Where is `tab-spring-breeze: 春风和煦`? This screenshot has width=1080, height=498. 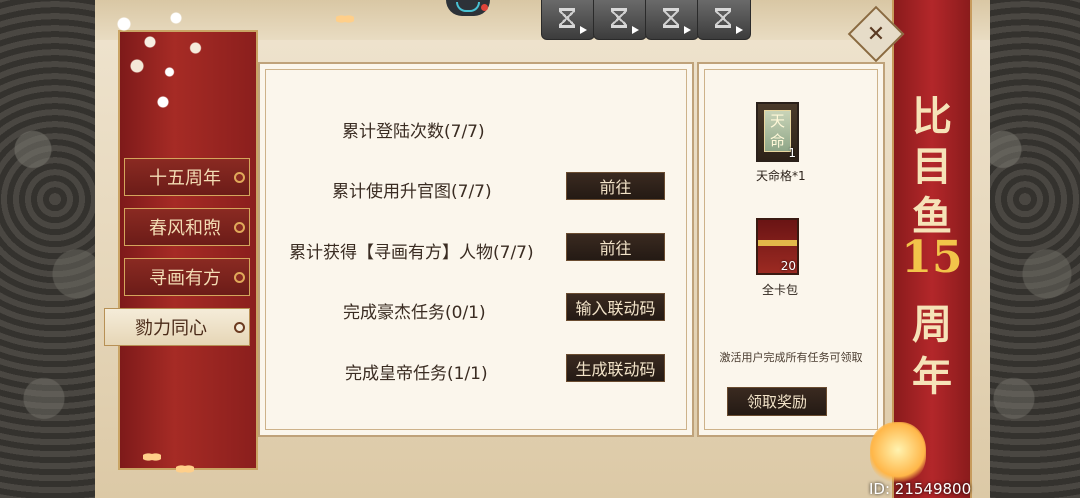
tab-spring-breeze: 春风和煦 is located at coordinates (187, 227).